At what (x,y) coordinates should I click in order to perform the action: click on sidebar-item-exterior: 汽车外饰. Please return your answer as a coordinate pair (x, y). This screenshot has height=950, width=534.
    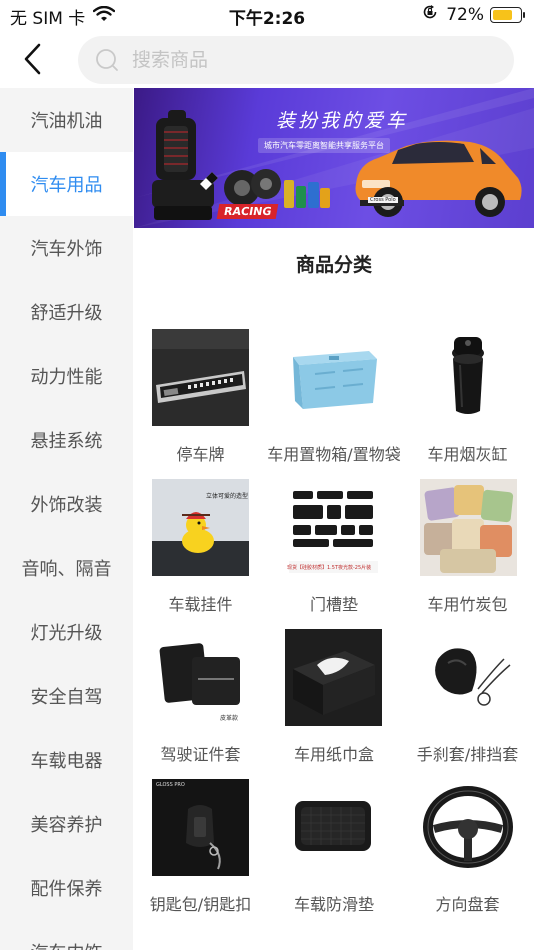
    Looking at the image, I should click on (66, 248).